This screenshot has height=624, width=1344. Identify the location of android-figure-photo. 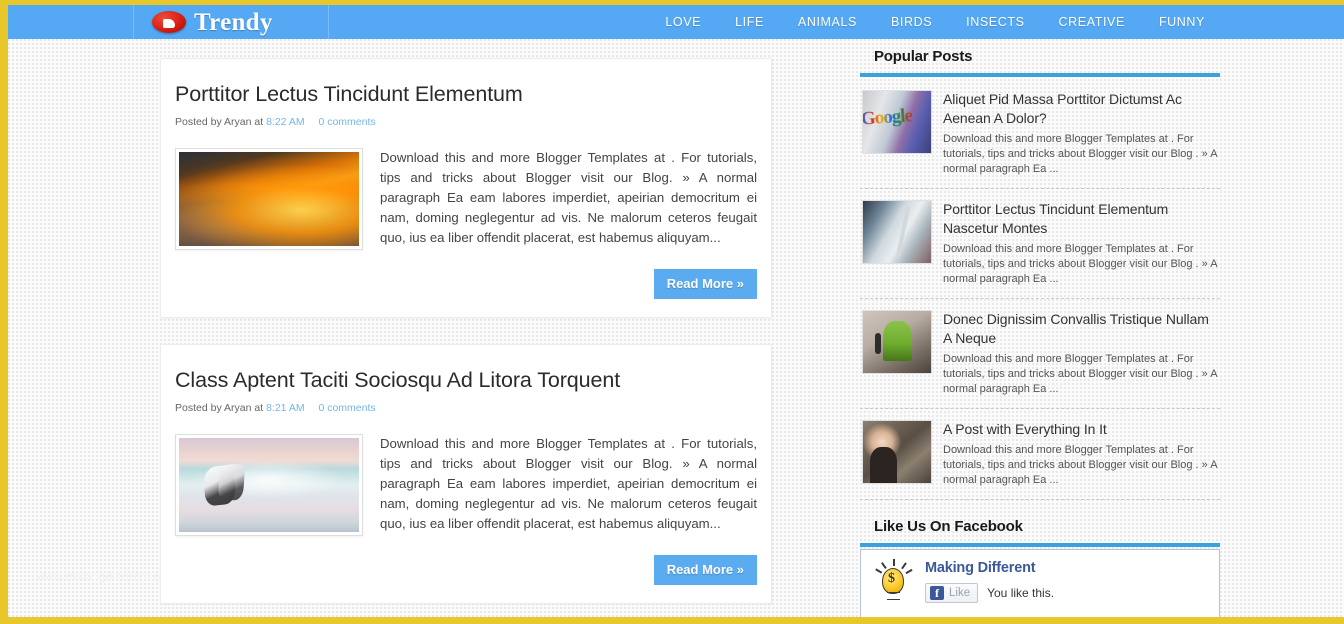
(897, 342).